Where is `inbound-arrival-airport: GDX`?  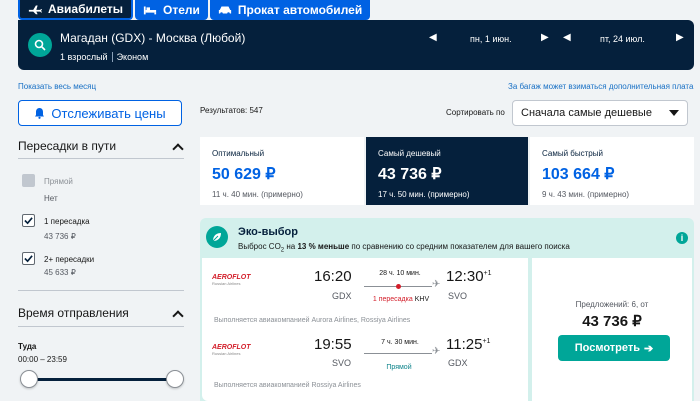
inbound-arrival-airport: GDX is located at coordinates (458, 363).